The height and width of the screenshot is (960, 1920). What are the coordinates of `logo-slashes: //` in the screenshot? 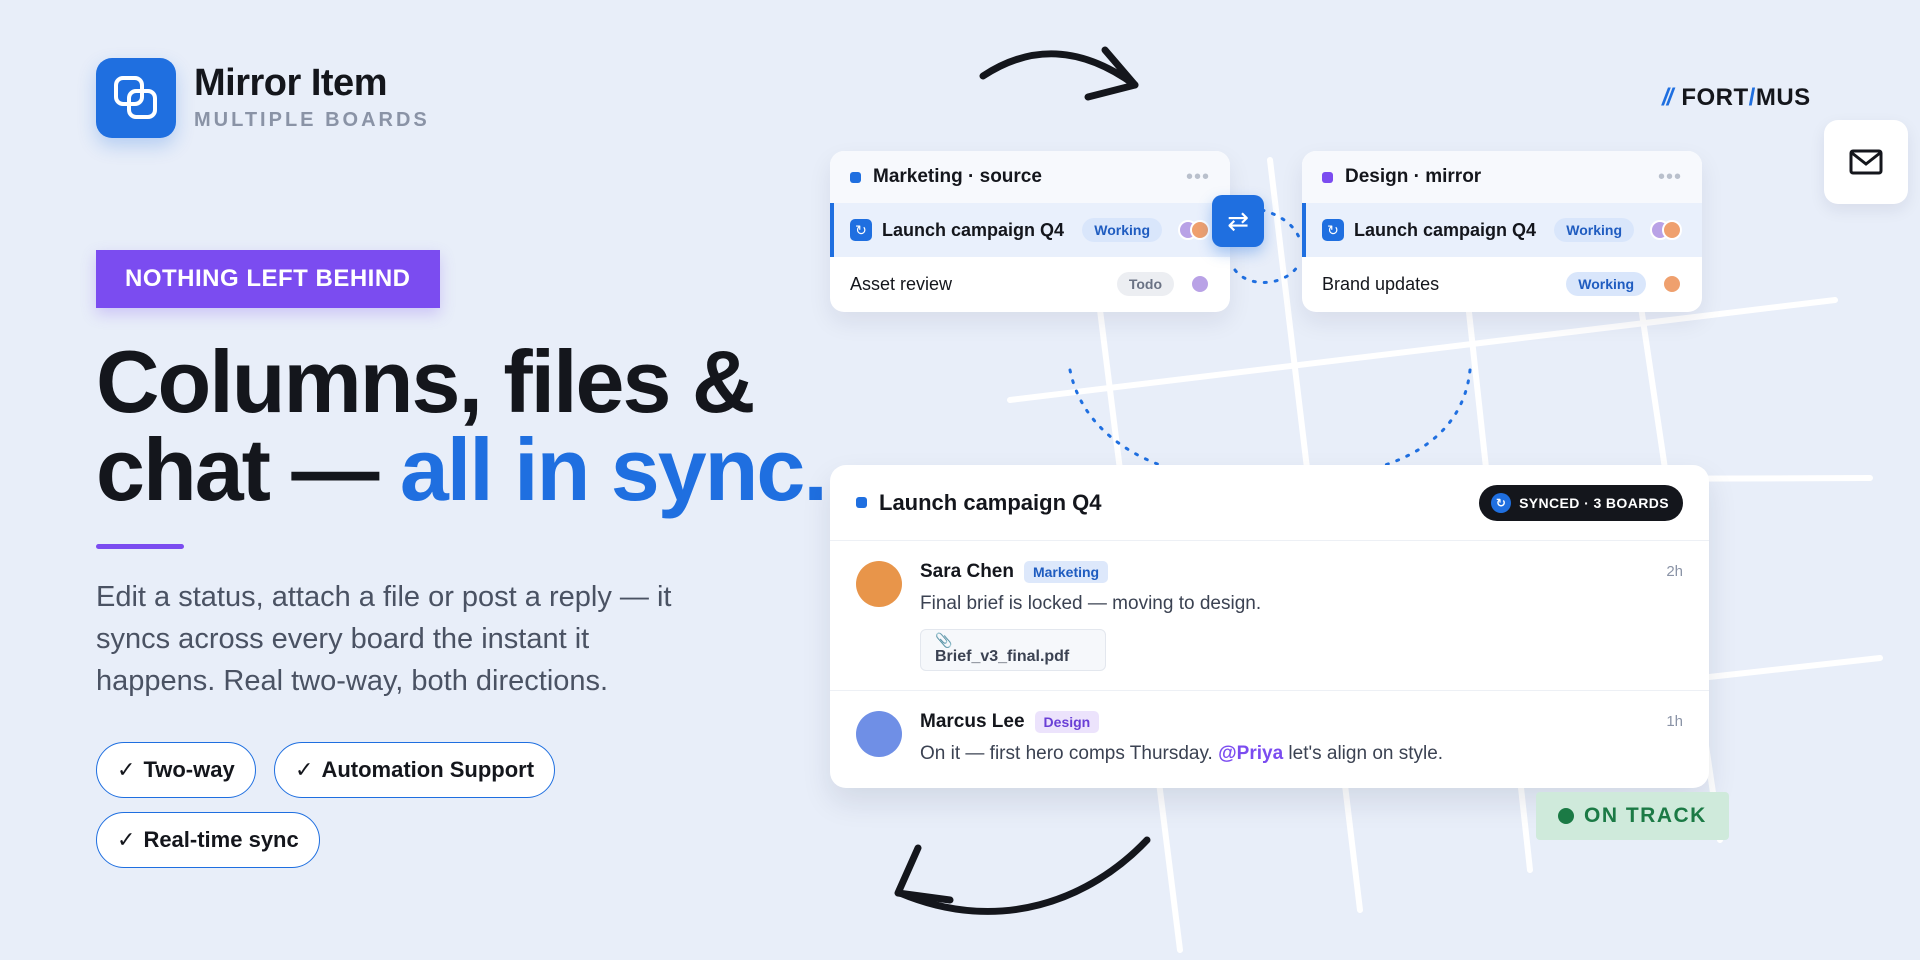 It's located at (1667, 97).